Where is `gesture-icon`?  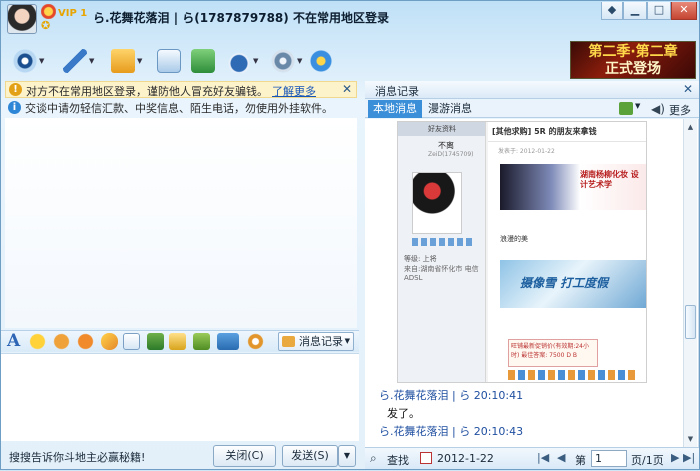
gesture-icon is located at coordinates (109, 341).